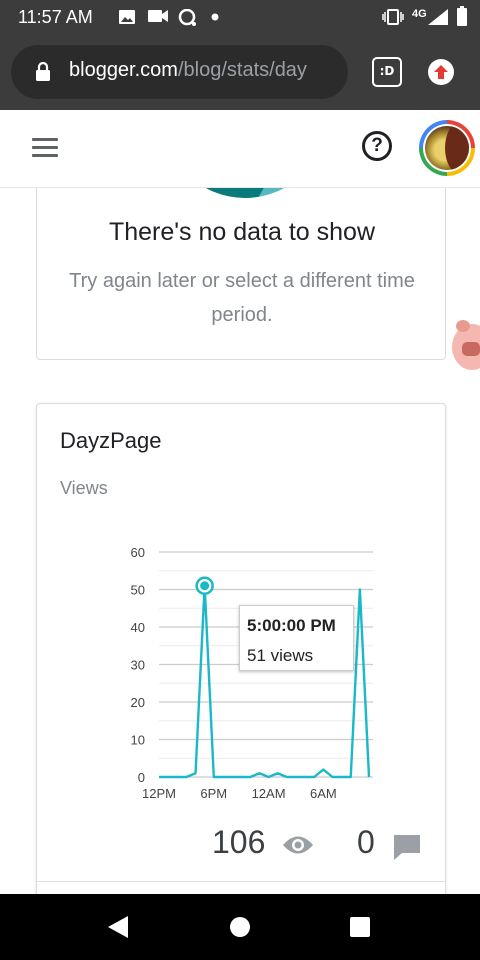 The image size is (480, 960). What do you see at coordinates (377, 146) in the screenshot?
I see `help-icon: ?` at bounding box center [377, 146].